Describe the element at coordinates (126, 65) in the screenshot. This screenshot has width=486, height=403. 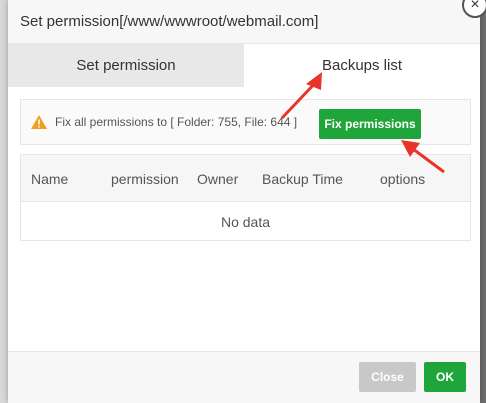
I see `tab-set-permission: Set permission` at that location.